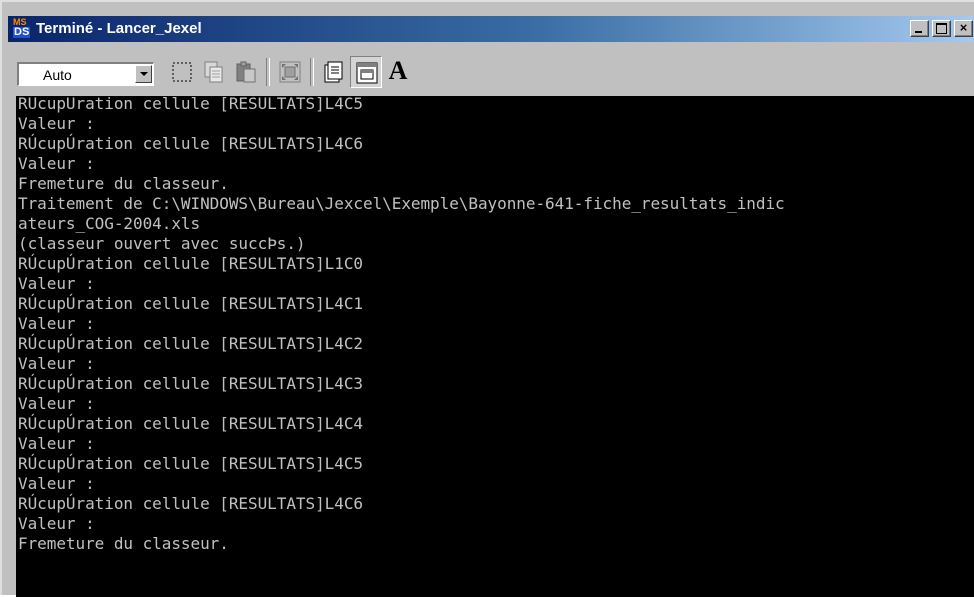  I want to click on chevron-down-icon, so click(144, 74).